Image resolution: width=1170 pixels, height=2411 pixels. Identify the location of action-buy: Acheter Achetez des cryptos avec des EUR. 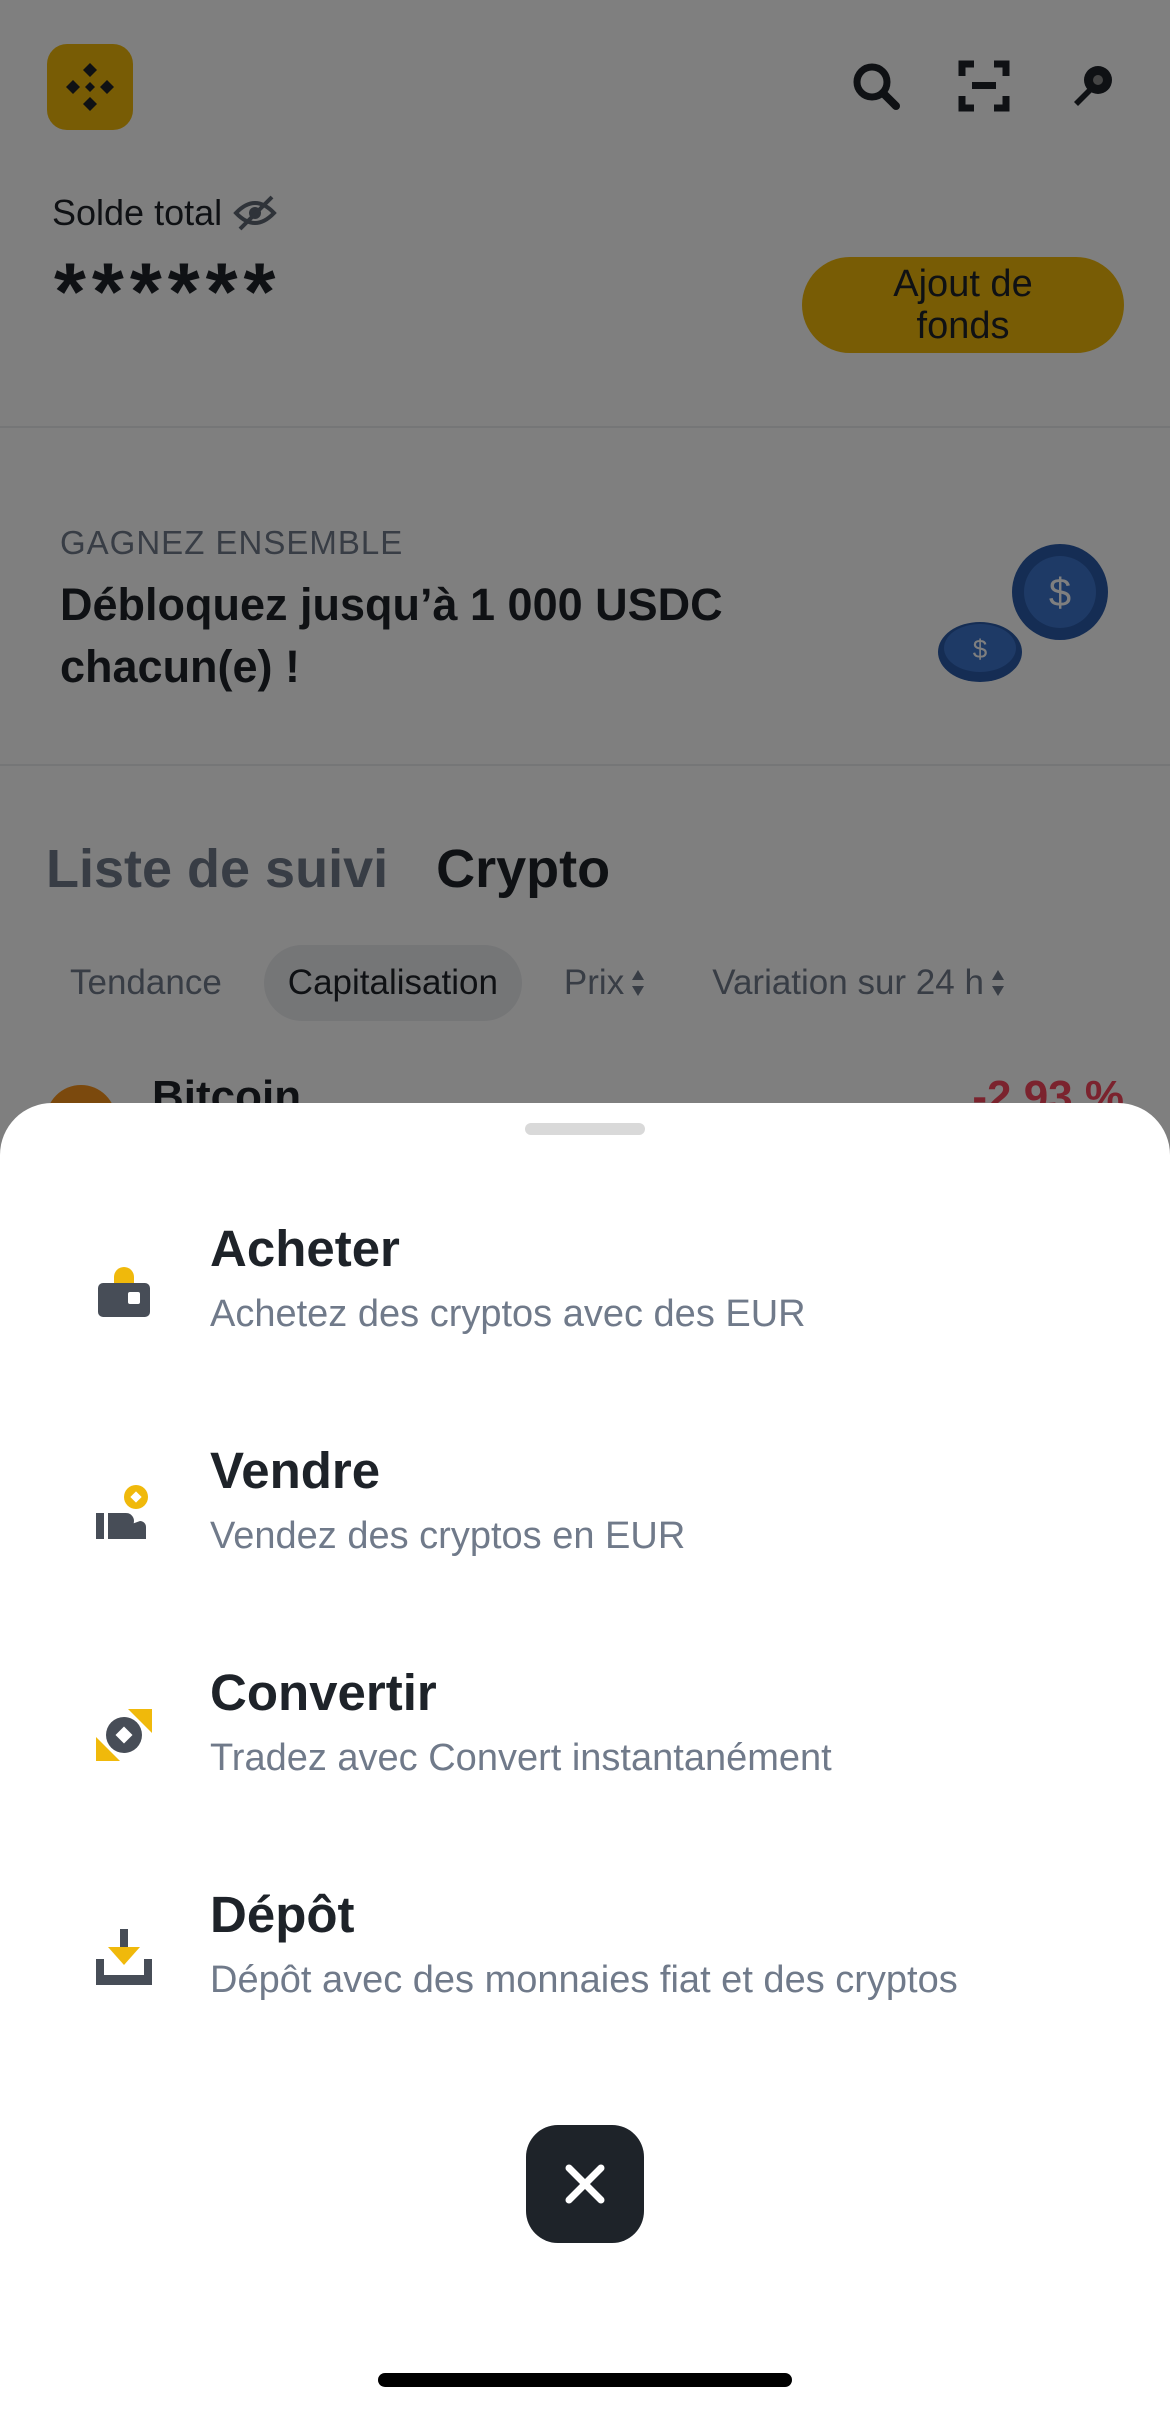
(585, 1326).